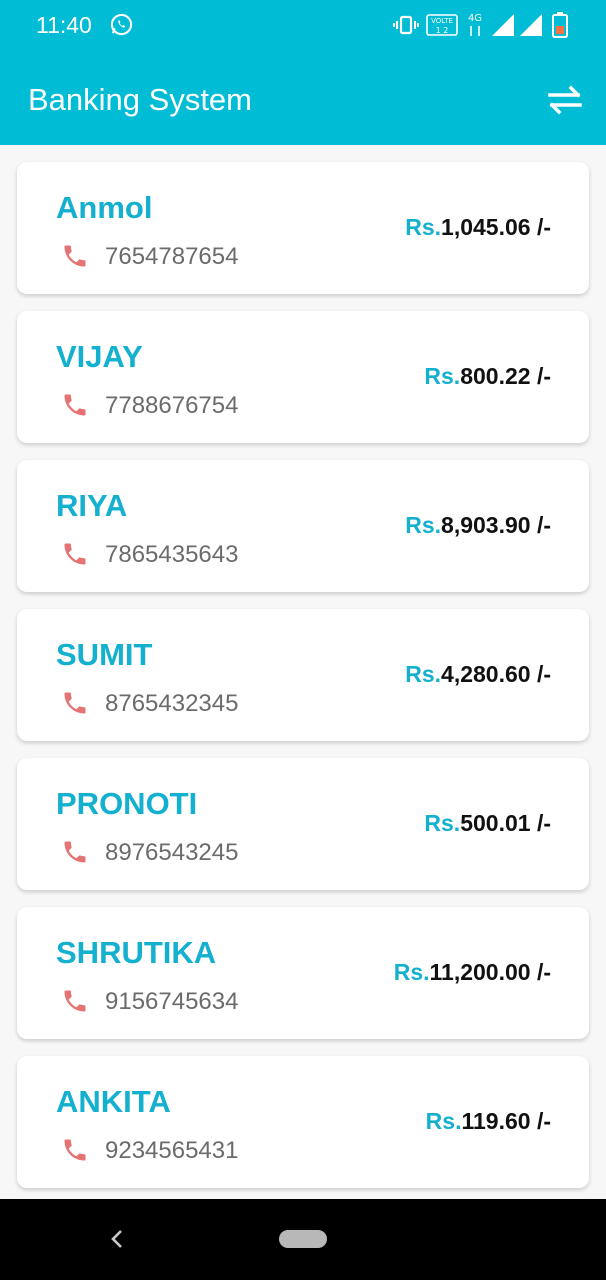 This screenshot has width=606, height=1280. I want to click on svg-text: 1 2, so click(442, 30).